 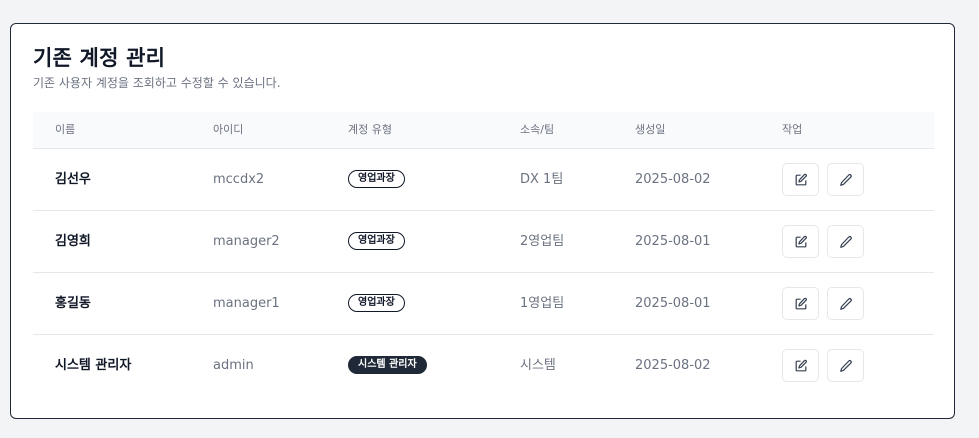 I want to click on cell-team: 시스템, so click(x=538, y=365).